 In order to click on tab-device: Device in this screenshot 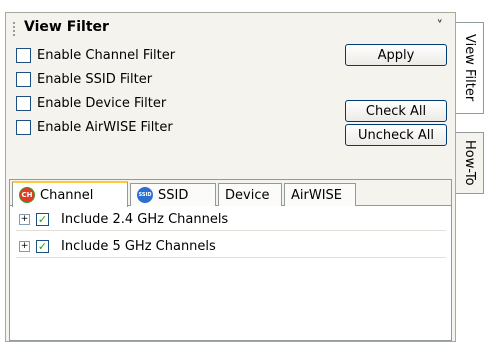, I will do `click(250, 194)`.